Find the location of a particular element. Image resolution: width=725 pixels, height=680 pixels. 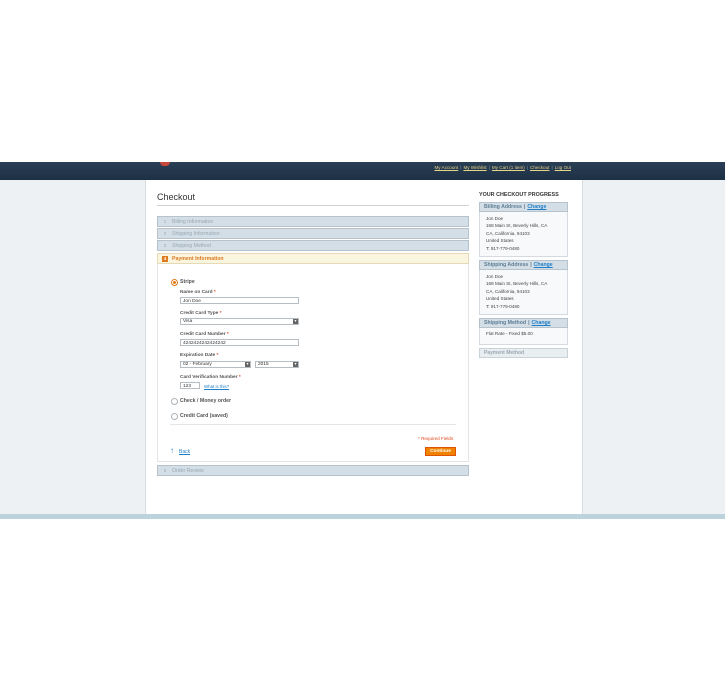

link-my-account: My Account is located at coordinates (446, 167).